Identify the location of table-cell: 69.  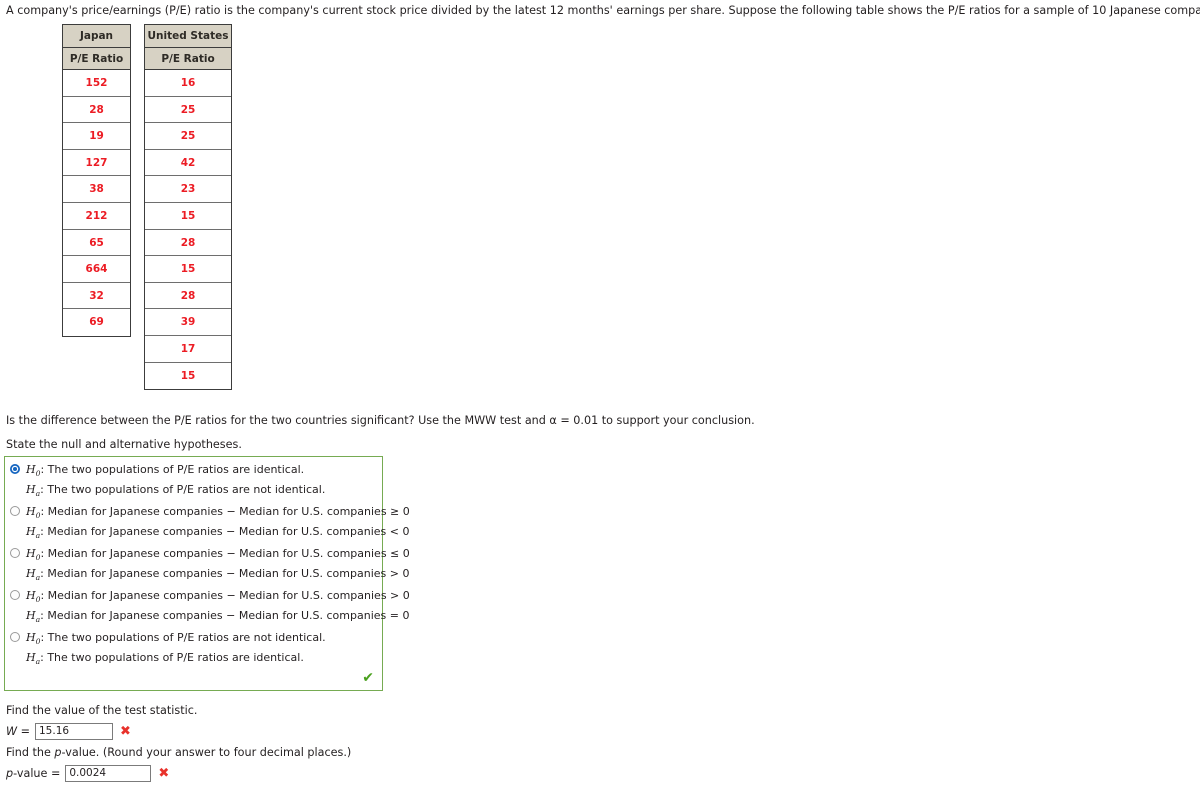
(96, 322).